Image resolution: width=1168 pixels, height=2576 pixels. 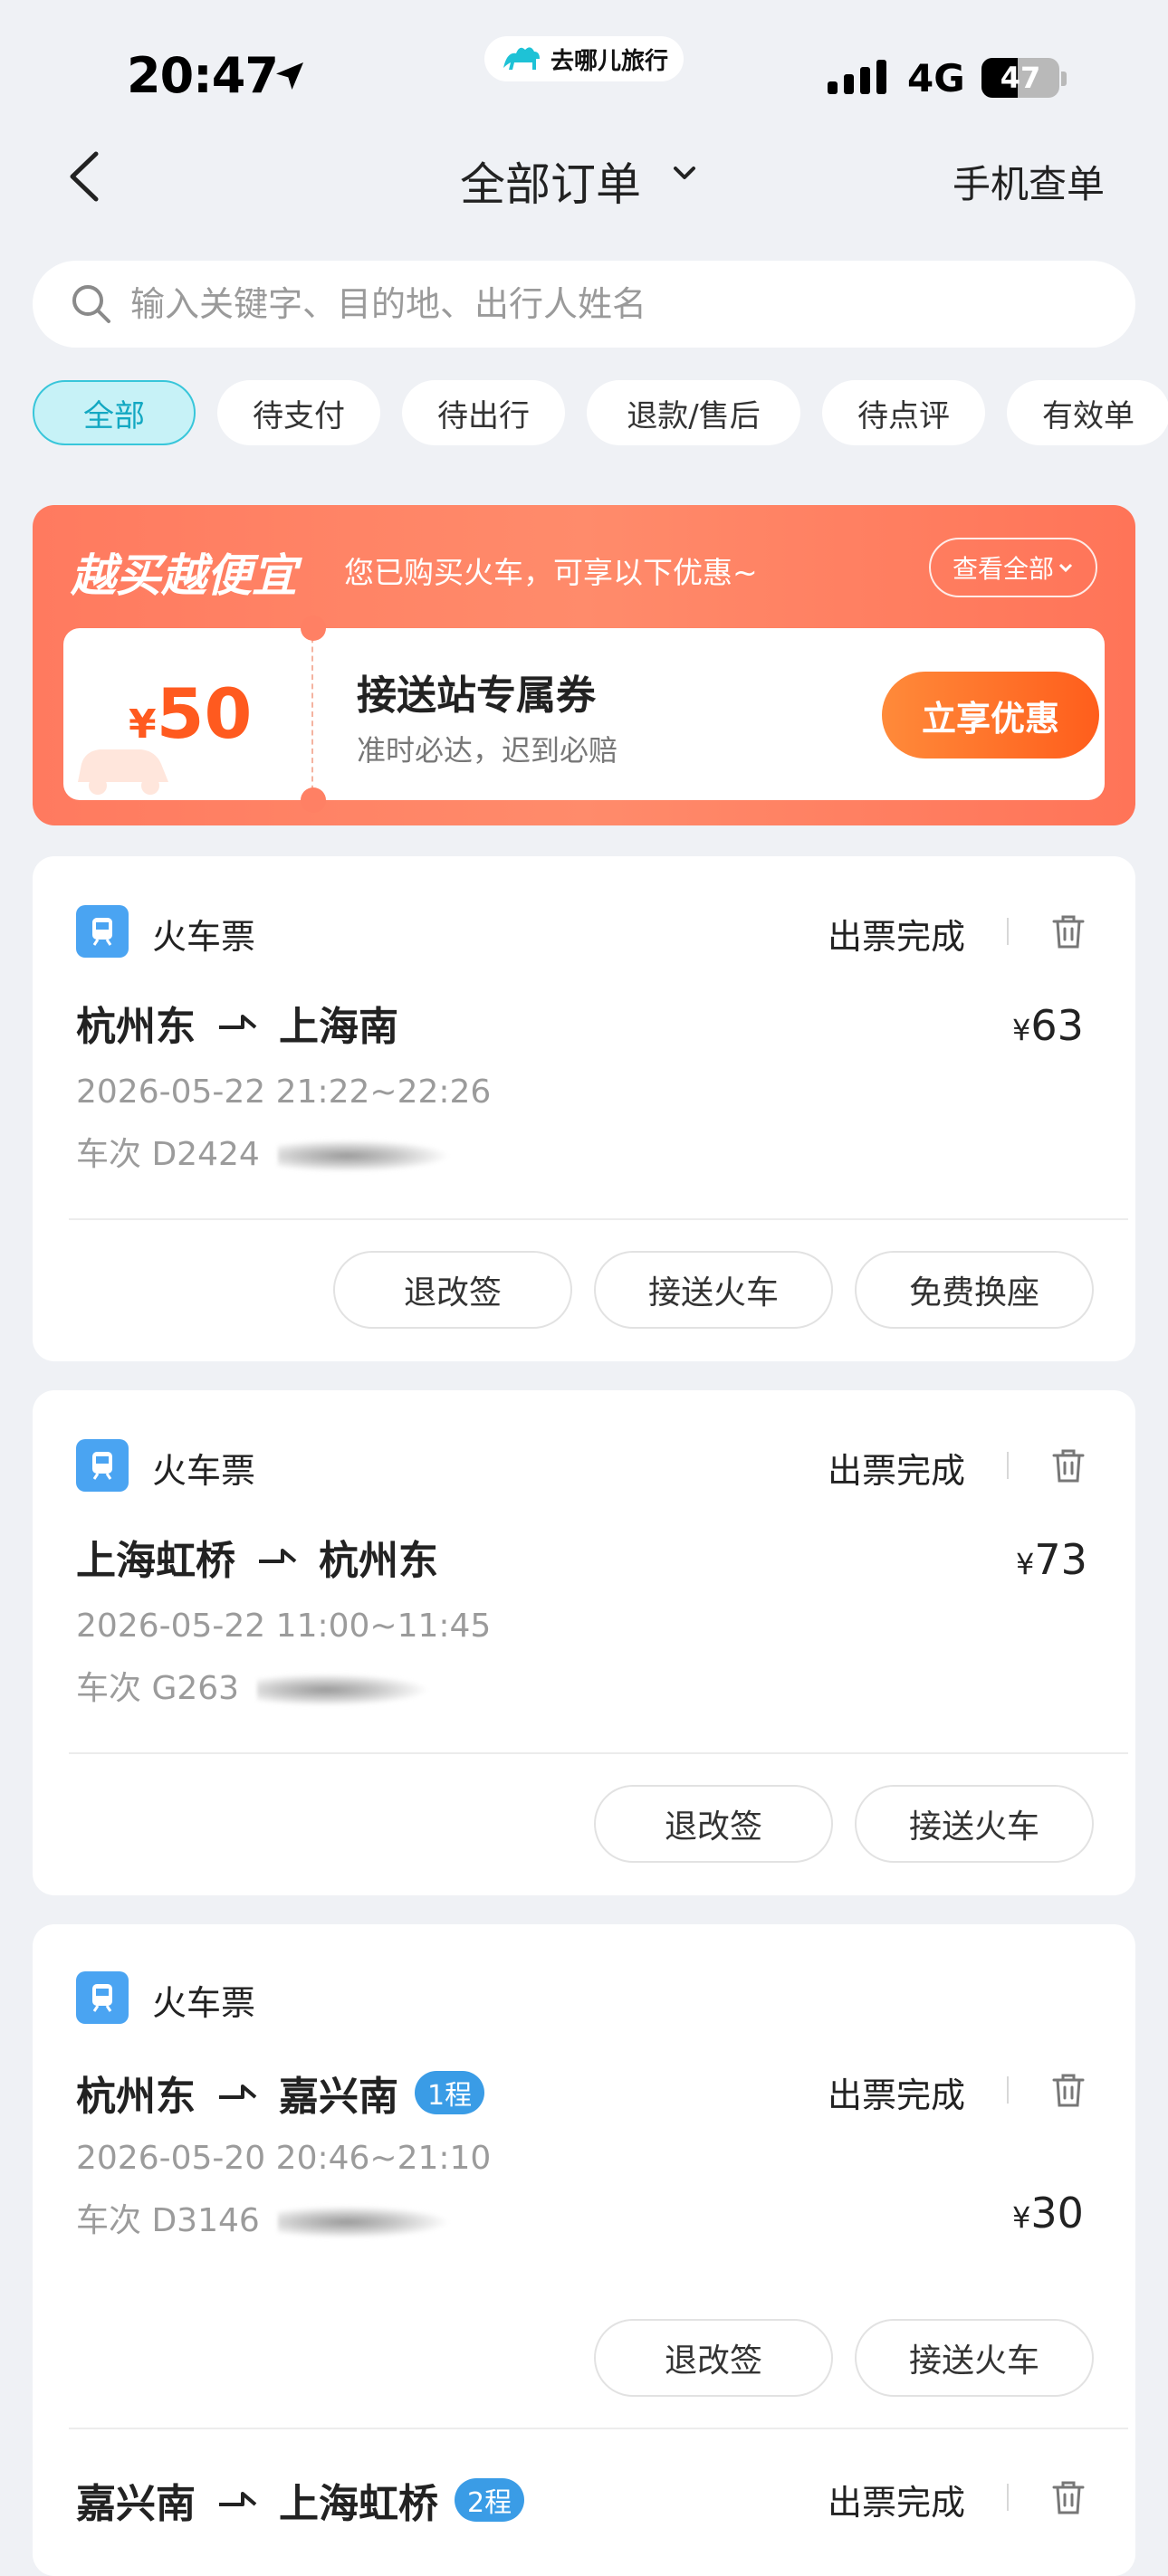 What do you see at coordinates (521, 58) in the screenshot?
I see `camel-logo-icon` at bounding box center [521, 58].